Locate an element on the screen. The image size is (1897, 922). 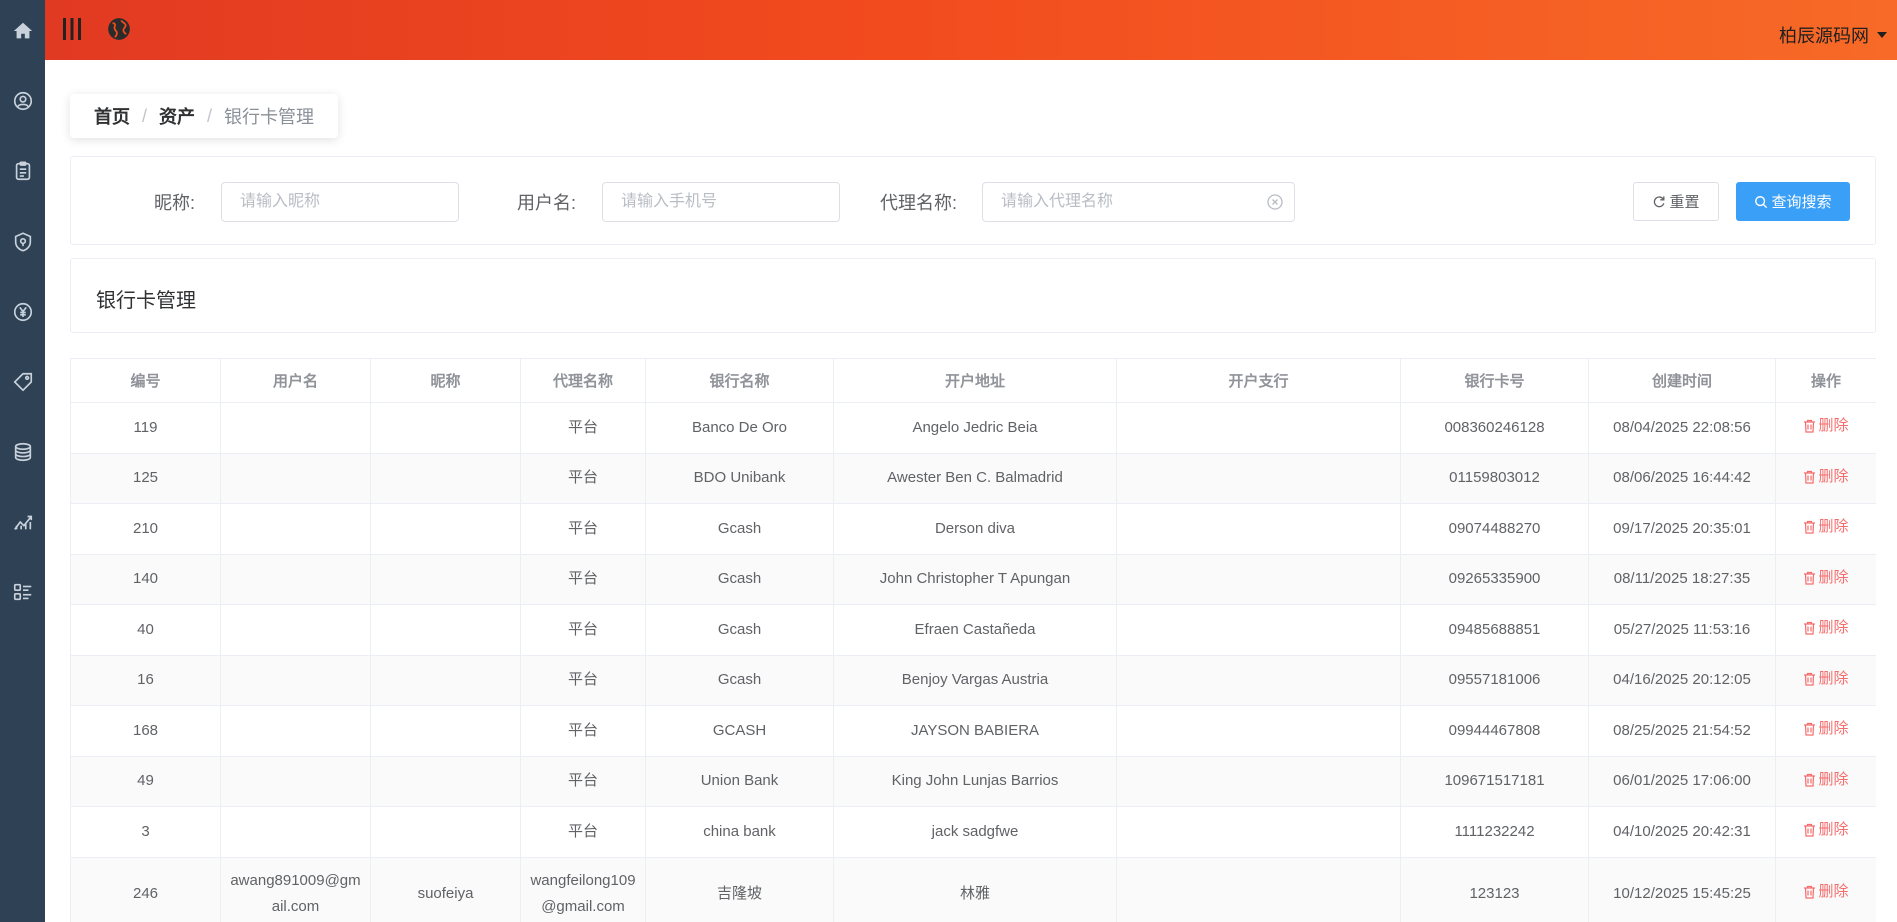
breadcrumb-section: 资产 is located at coordinates (177, 116).